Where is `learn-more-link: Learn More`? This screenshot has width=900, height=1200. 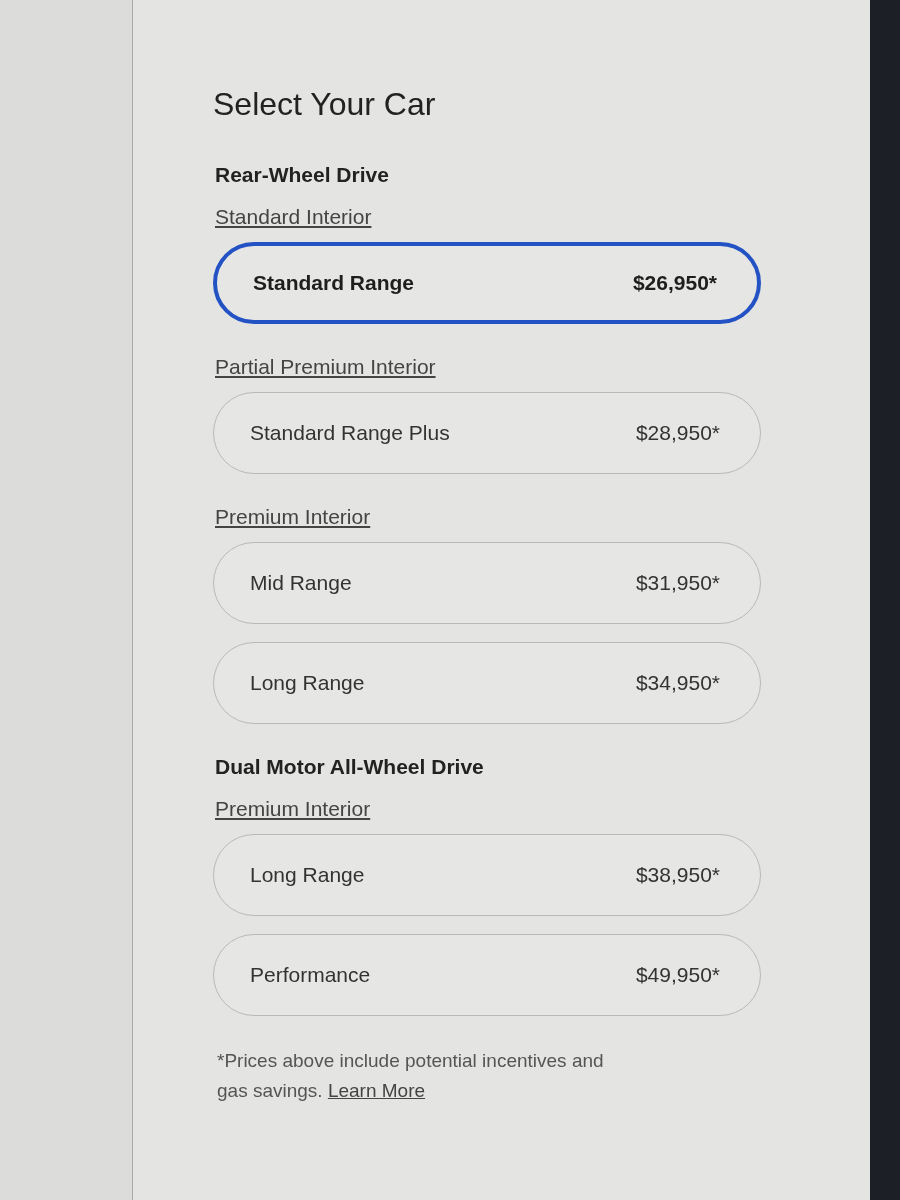
learn-more-link: Learn More is located at coordinates (376, 1090).